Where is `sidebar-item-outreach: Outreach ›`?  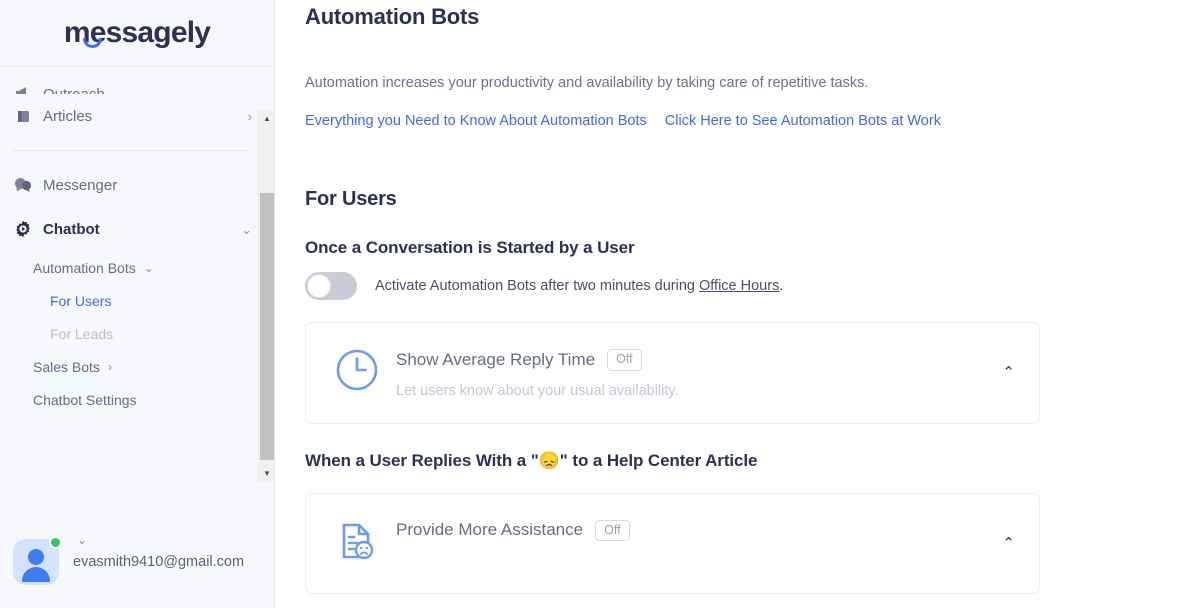
sidebar-item-outreach: Outreach › is located at coordinates (137, 81).